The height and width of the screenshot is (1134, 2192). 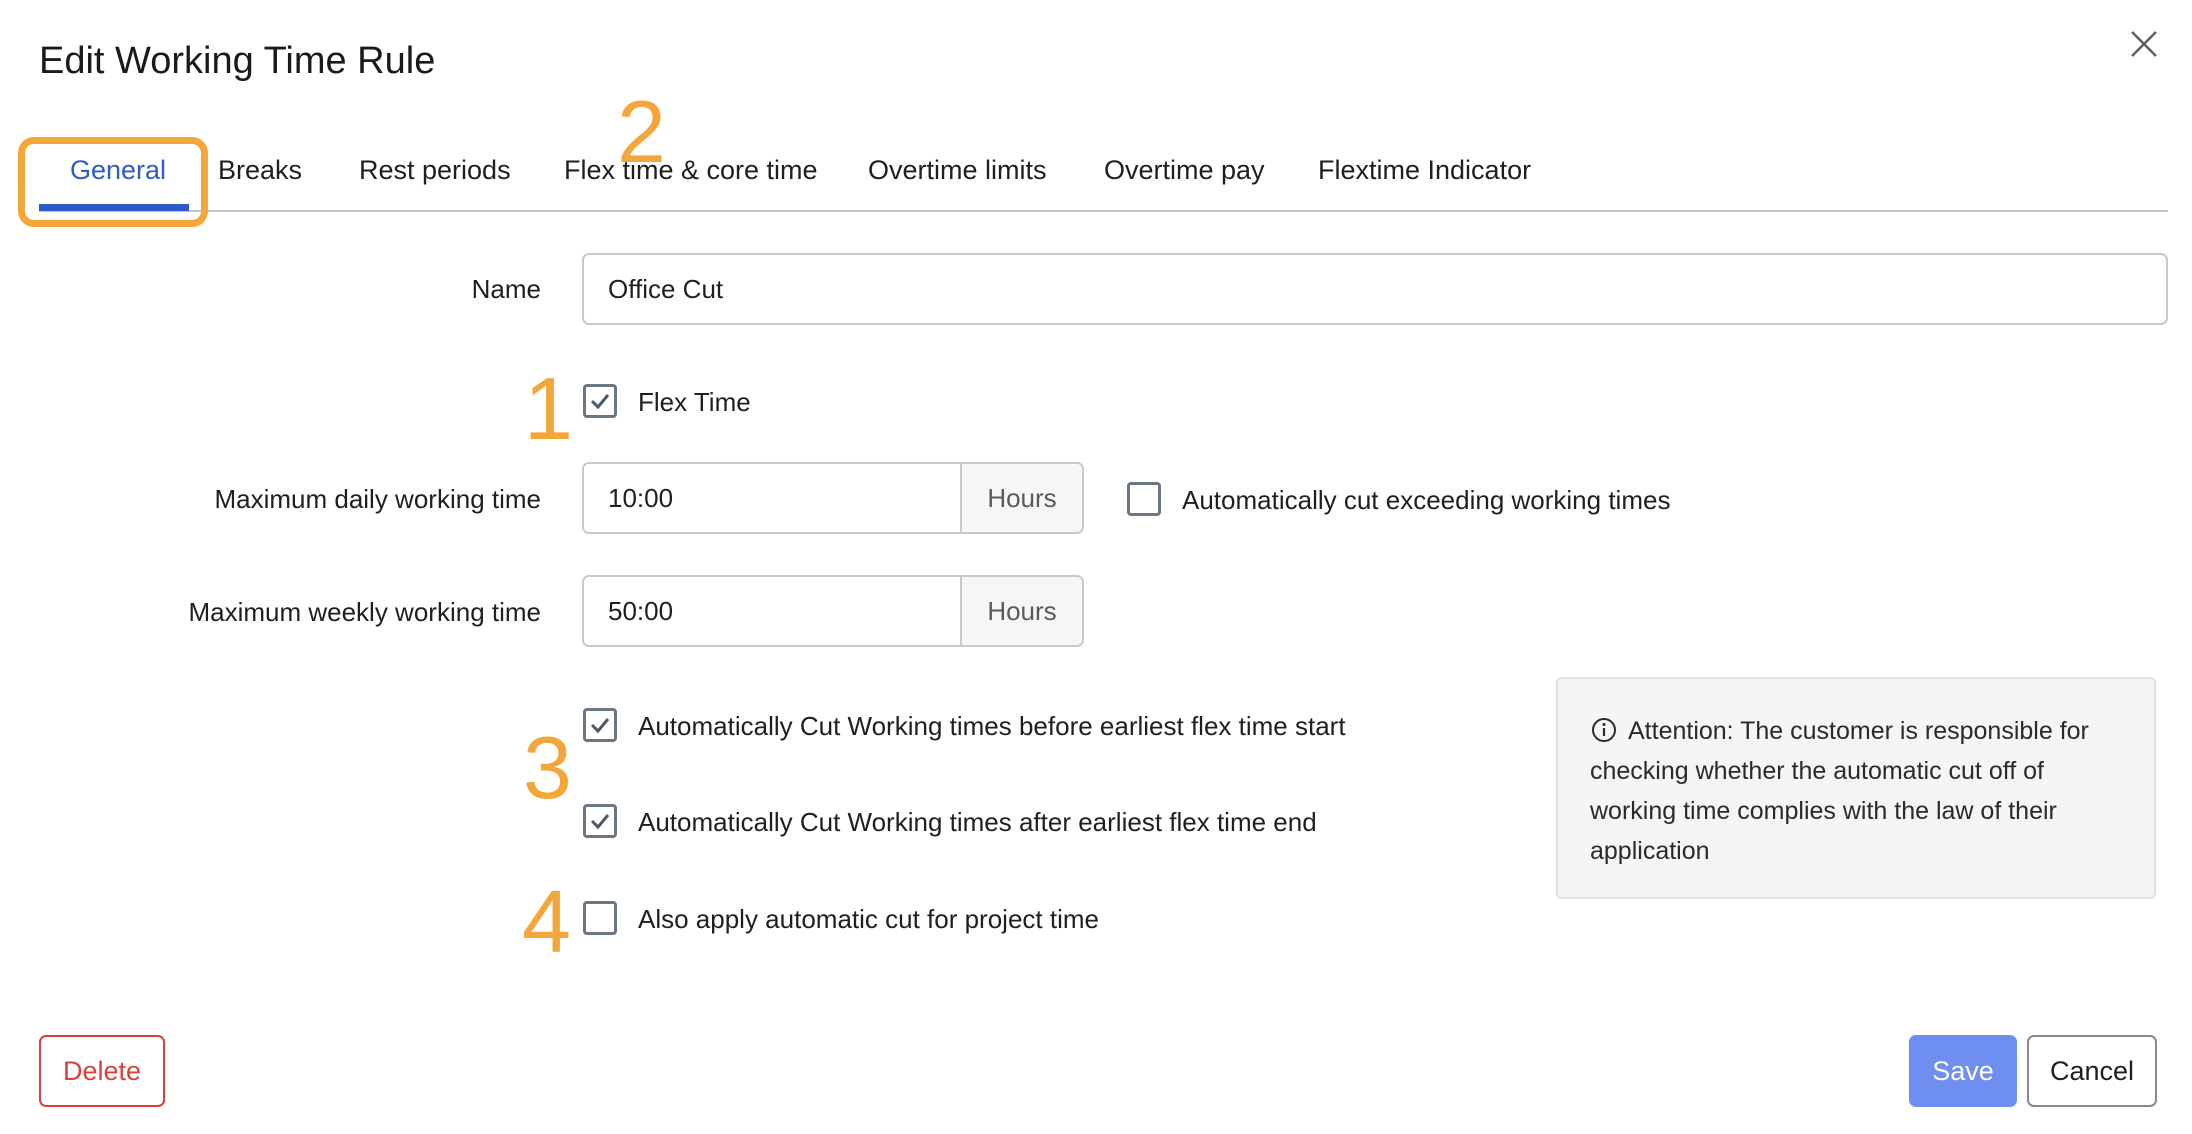 I want to click on max-daily-input-group: 10:00 Hours, so click(x=833, y=498).